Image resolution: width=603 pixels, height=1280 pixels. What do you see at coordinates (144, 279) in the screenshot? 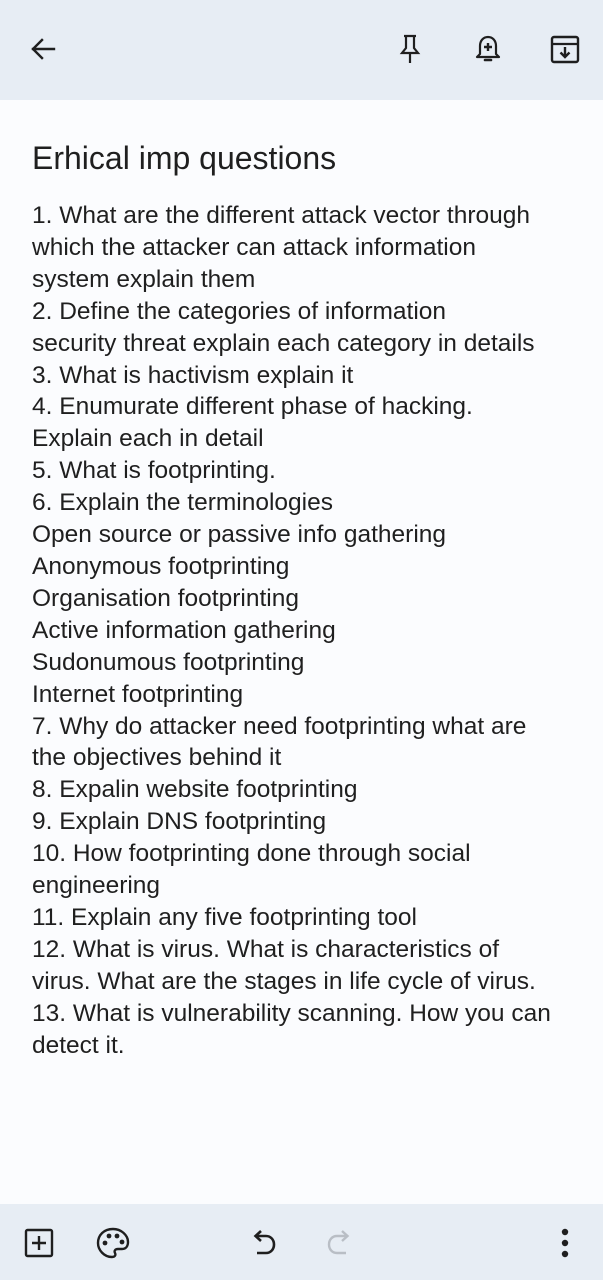
I see `note-line: system explain them` at bounding box center [144, 279].